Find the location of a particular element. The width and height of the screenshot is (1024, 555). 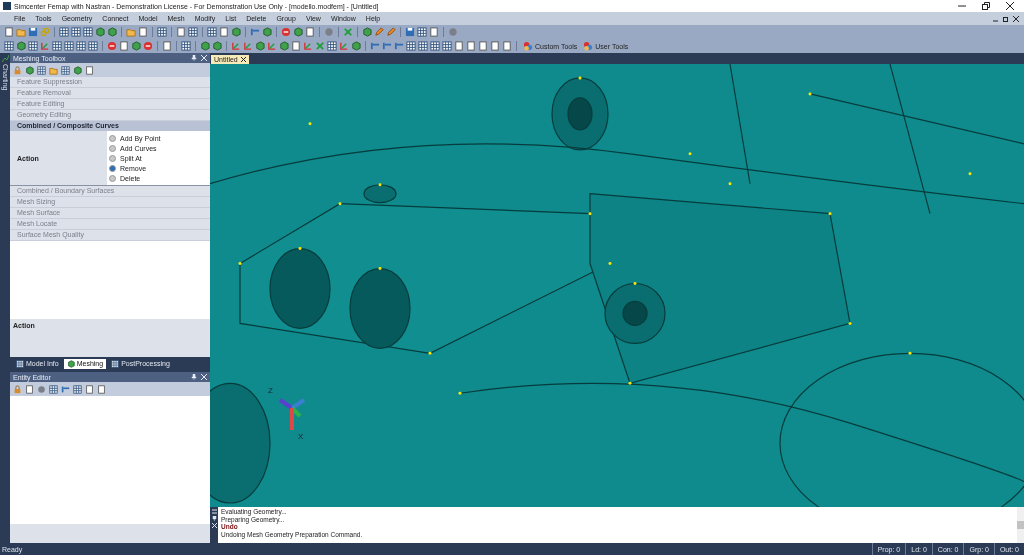

axis-label: Z is located at coordinates (270, 390).